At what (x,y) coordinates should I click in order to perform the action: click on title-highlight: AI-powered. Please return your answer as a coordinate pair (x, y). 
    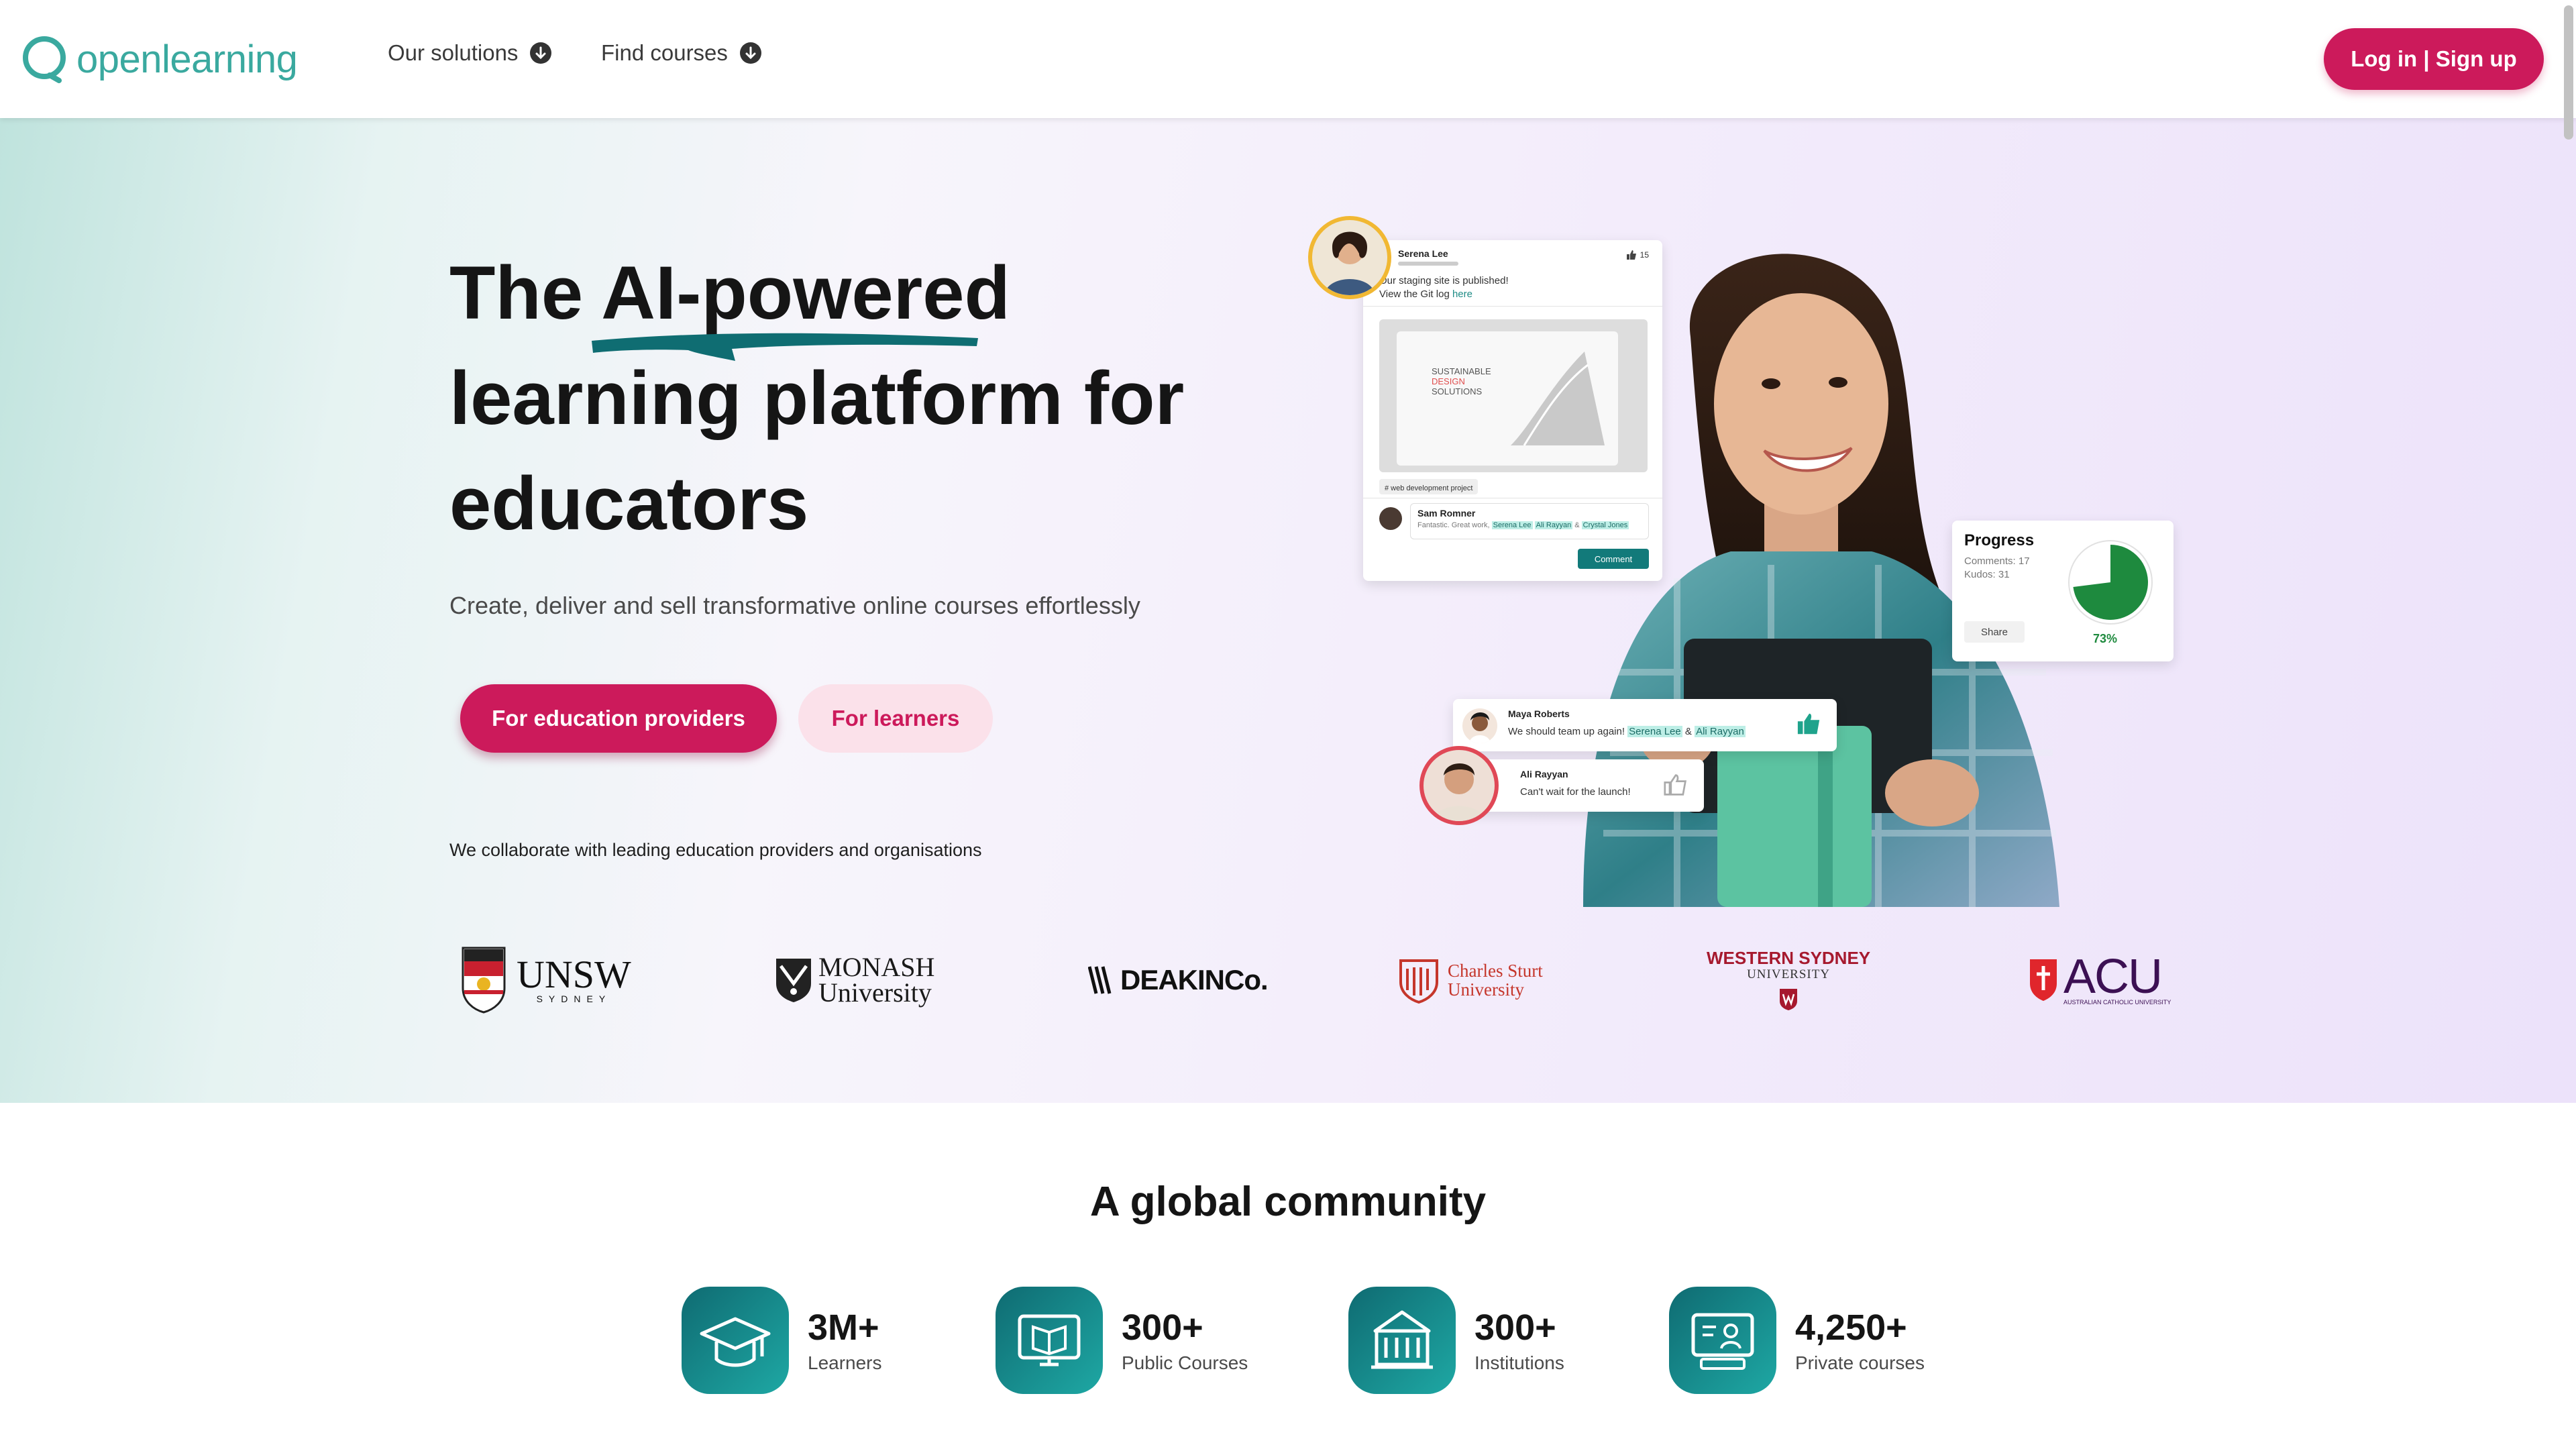
    Looking at the image, I should click on (805, 293).